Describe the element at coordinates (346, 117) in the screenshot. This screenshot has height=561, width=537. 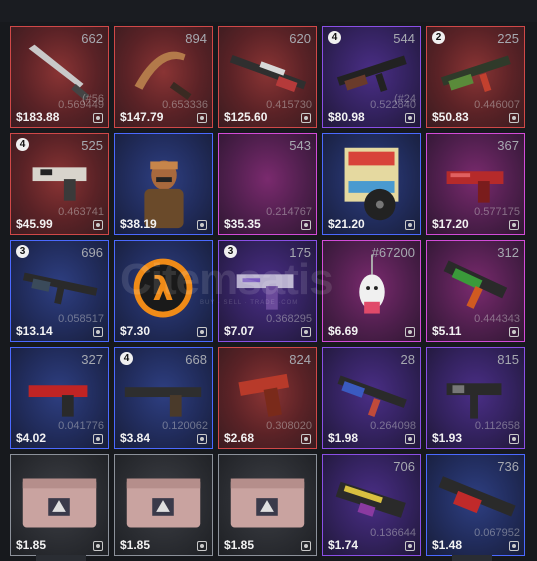
I see `item-price: $80.98` at that location.